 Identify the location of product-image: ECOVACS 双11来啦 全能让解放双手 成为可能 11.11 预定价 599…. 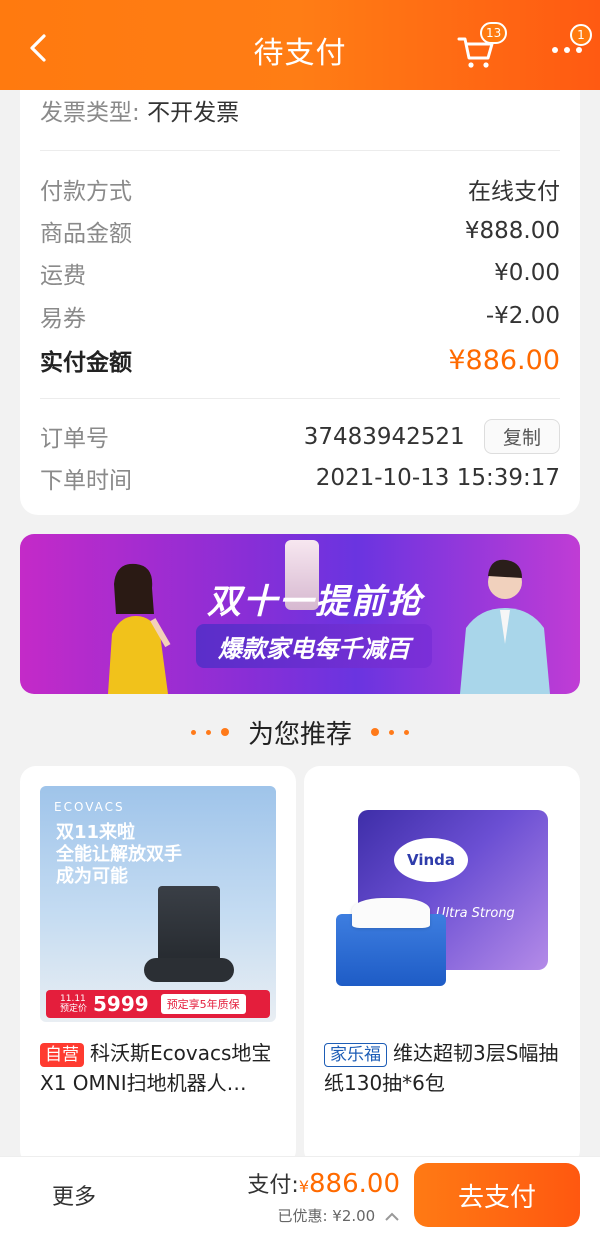
(158, 904).